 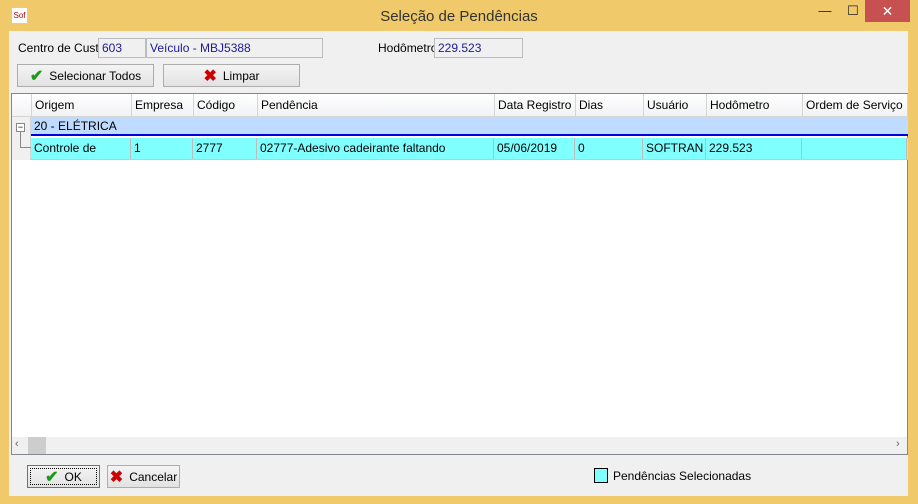 I want to click on tree-line, so click(x=25, y=140).